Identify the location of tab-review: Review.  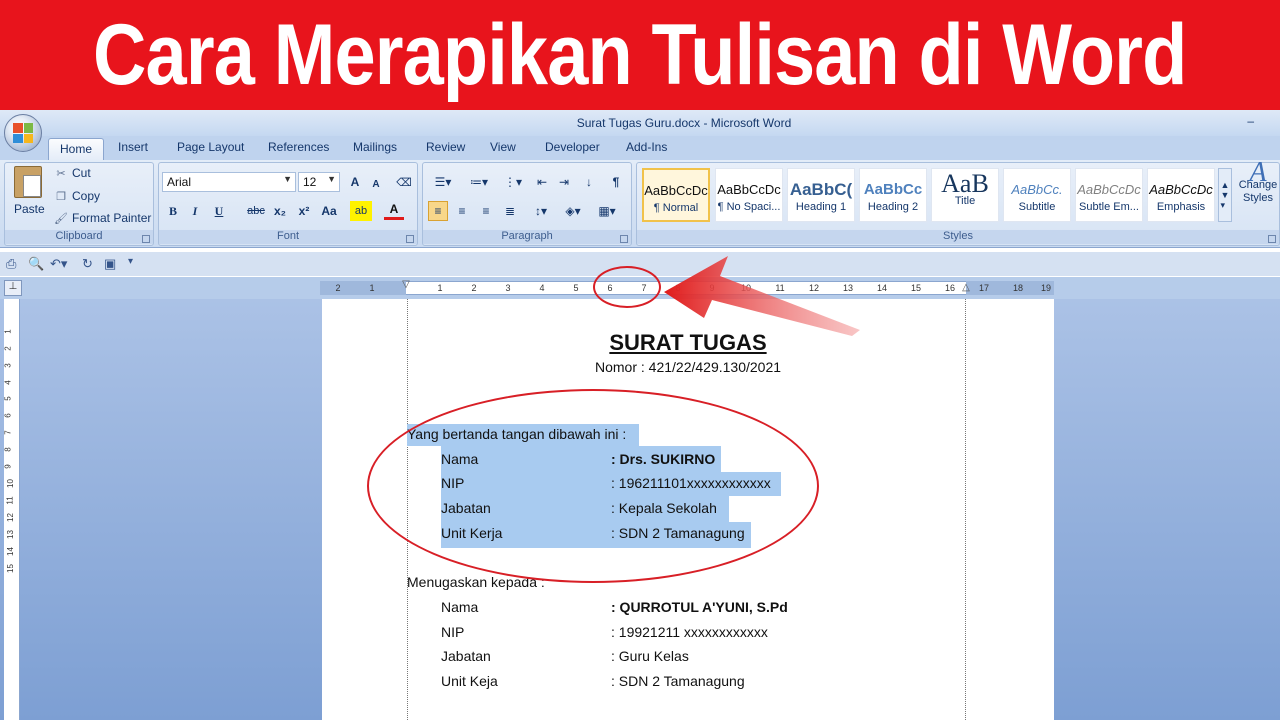
(445, 147).